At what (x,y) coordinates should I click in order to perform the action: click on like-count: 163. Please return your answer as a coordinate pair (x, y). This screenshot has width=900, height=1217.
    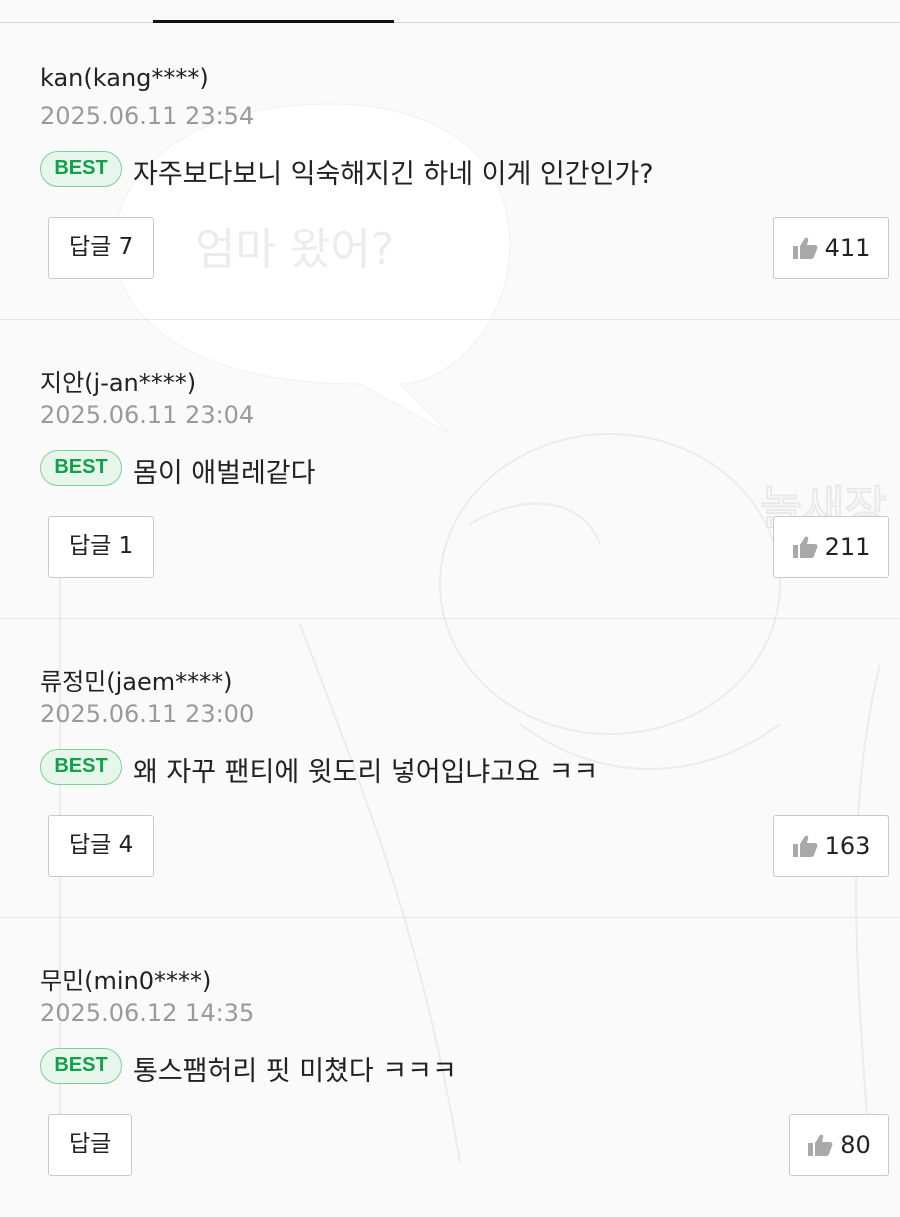
    Looking at the image, I should click on (847, 846).